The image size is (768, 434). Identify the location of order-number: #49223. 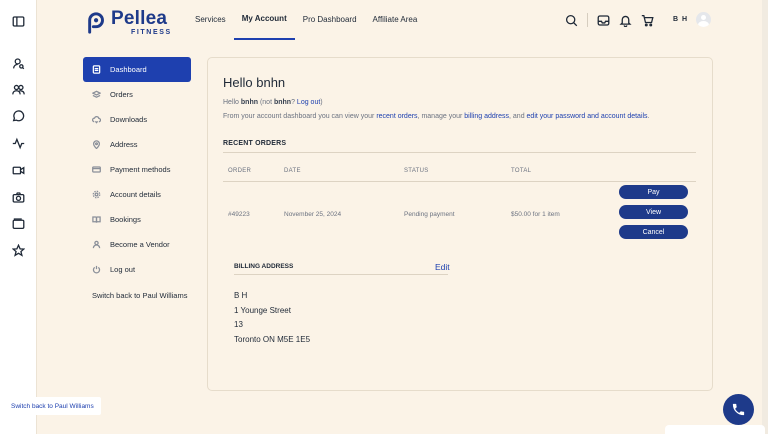
(239, 214).